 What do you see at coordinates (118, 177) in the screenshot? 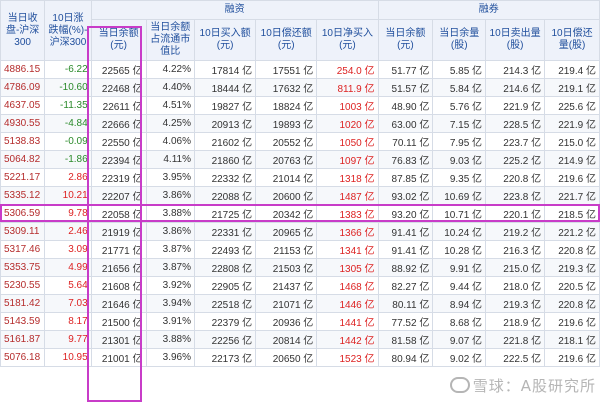
I see `cell-balance: 22319 亿` at bounding box center [118, 177].